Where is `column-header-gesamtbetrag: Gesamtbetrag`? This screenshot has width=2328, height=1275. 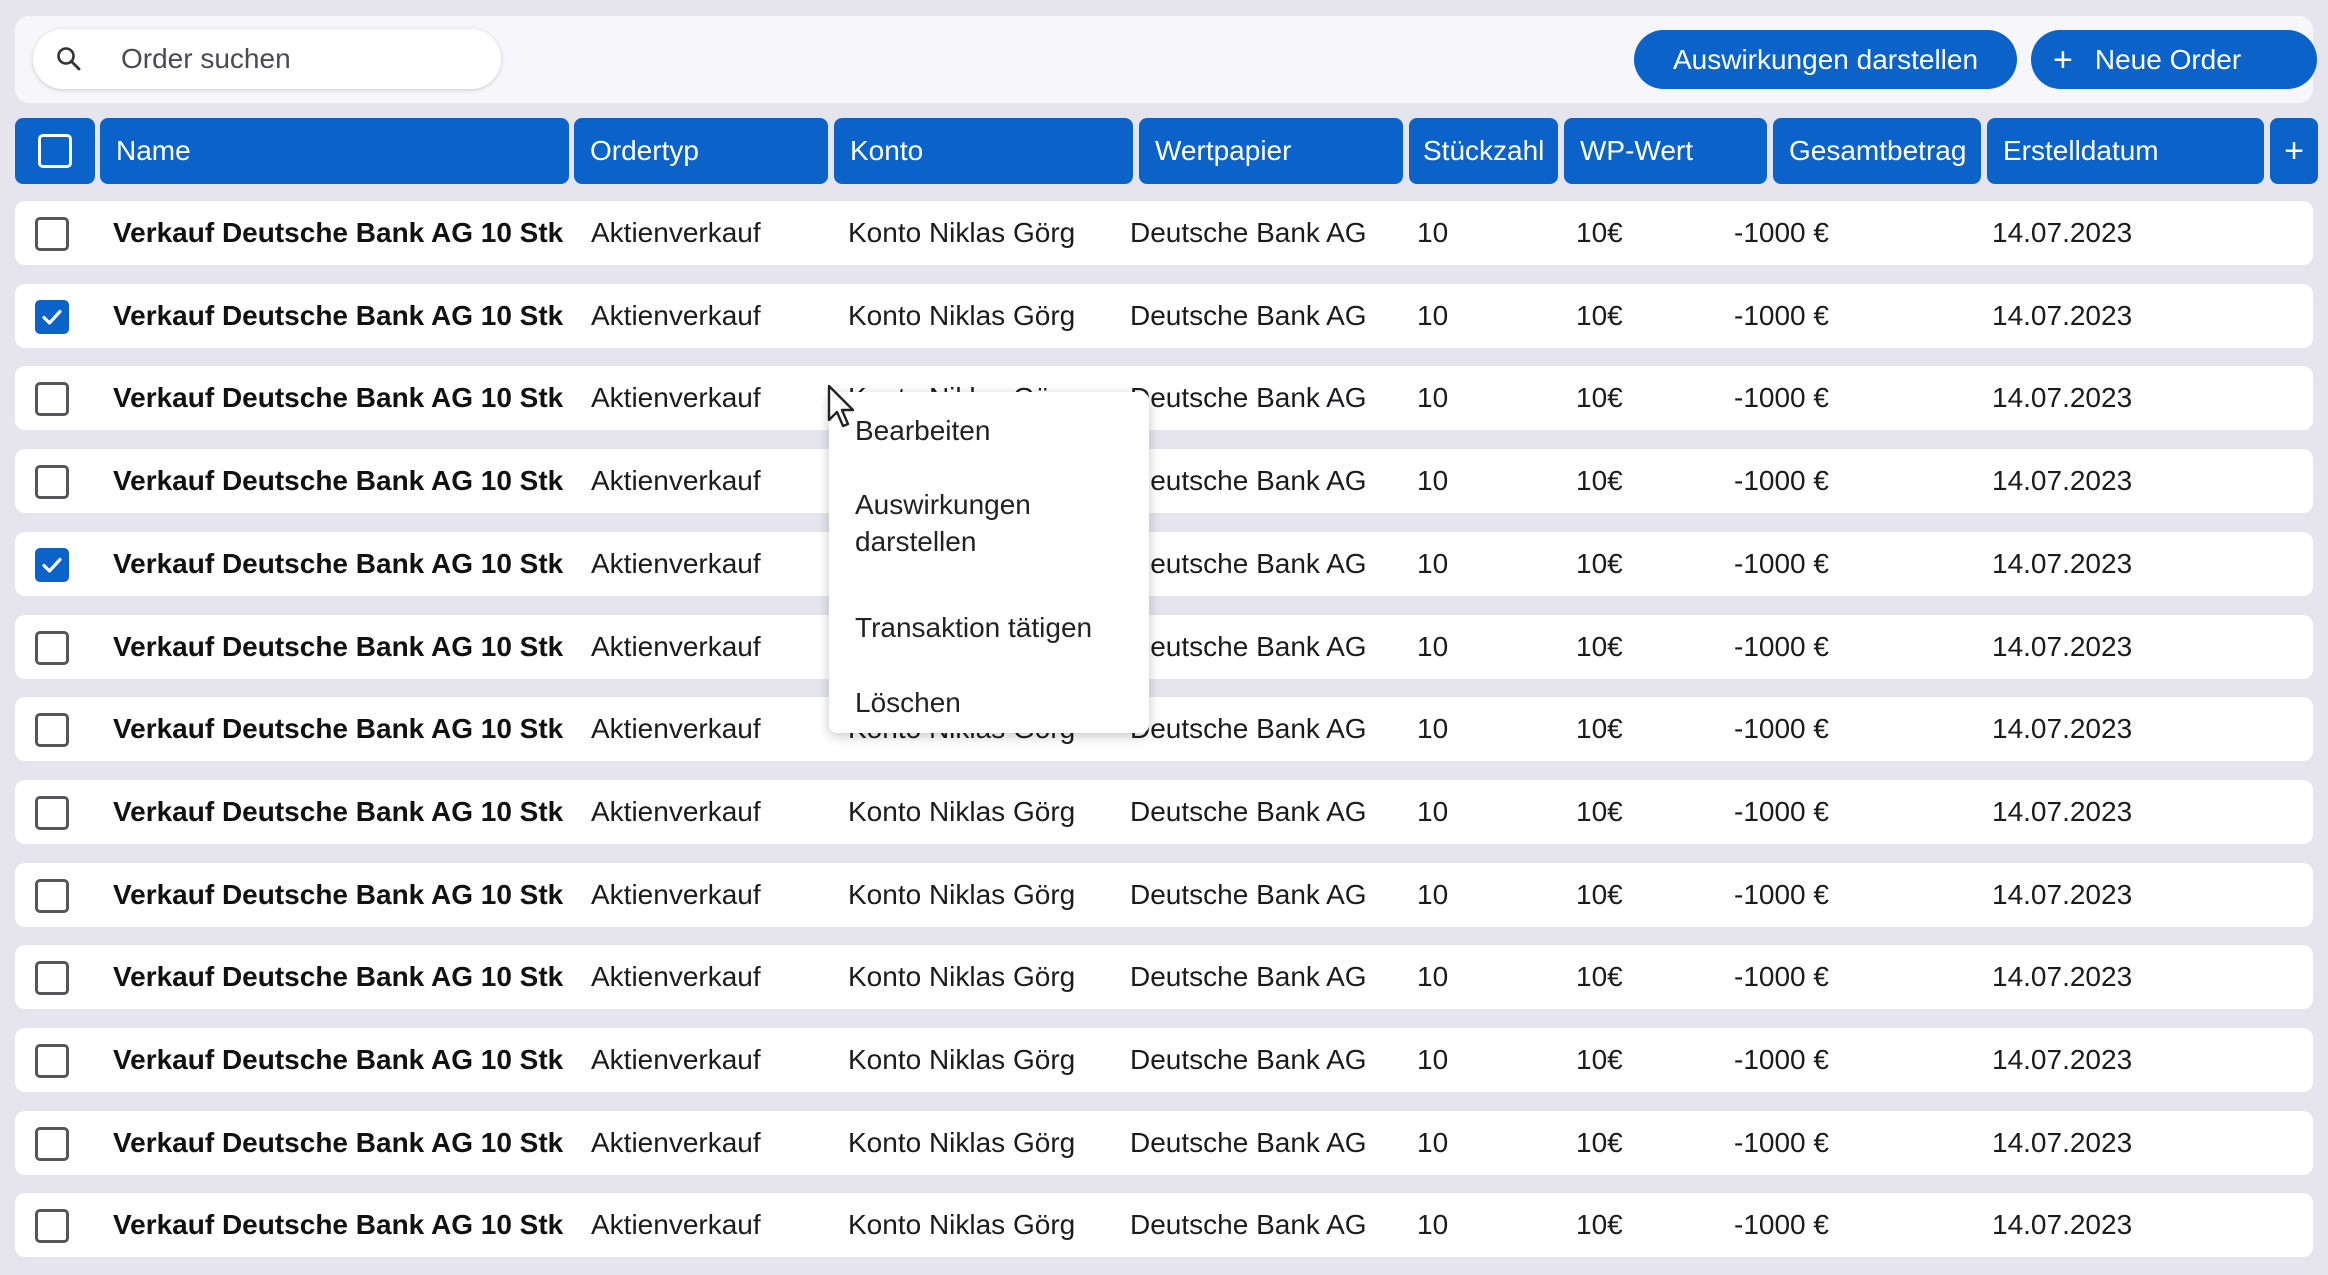
column-header-gesamtbetrag: Gesamtbetrag is located at coordinates (1877, 151).